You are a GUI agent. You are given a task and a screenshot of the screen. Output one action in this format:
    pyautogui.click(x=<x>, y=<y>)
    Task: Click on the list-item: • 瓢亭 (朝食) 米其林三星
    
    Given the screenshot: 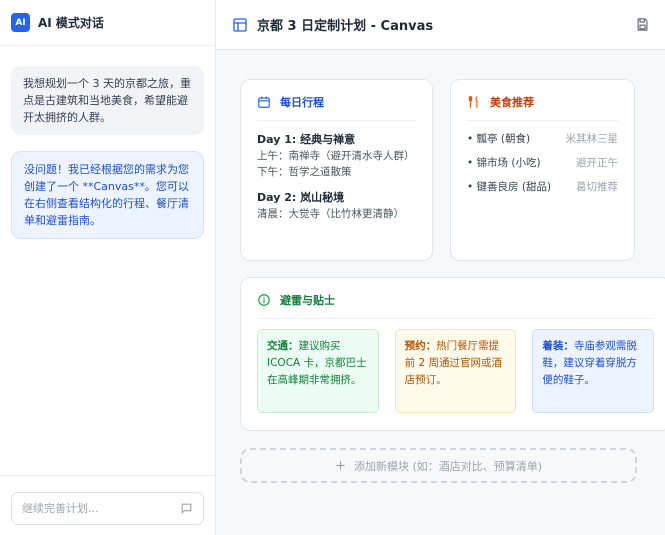 What is the action you would take?
    pyautogui.click(x=542, y=139)
    